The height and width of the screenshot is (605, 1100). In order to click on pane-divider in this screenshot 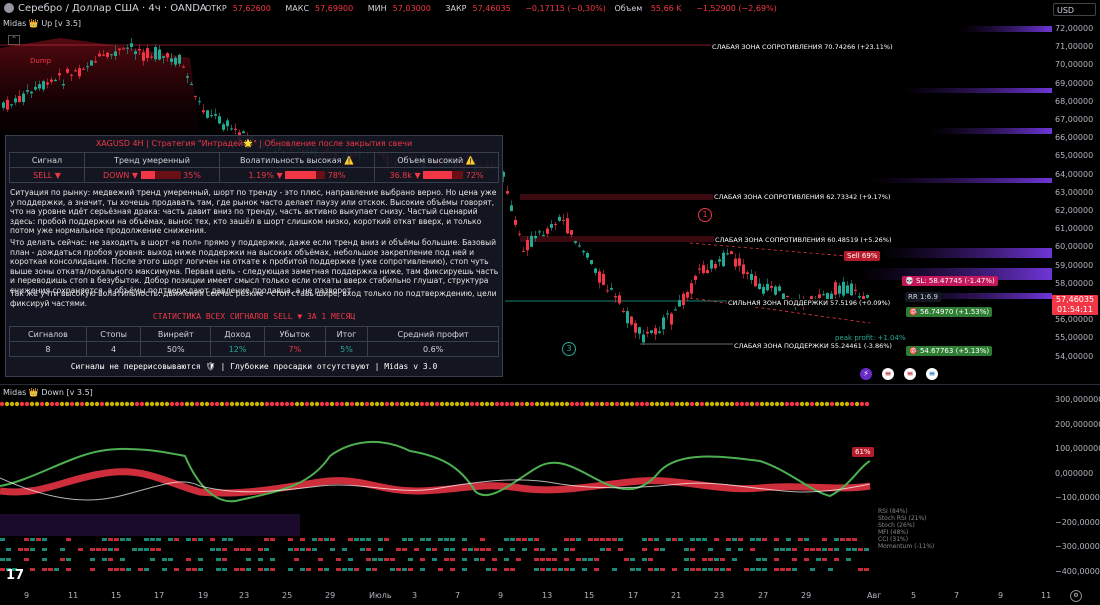, I will do `click(550, 384)`.